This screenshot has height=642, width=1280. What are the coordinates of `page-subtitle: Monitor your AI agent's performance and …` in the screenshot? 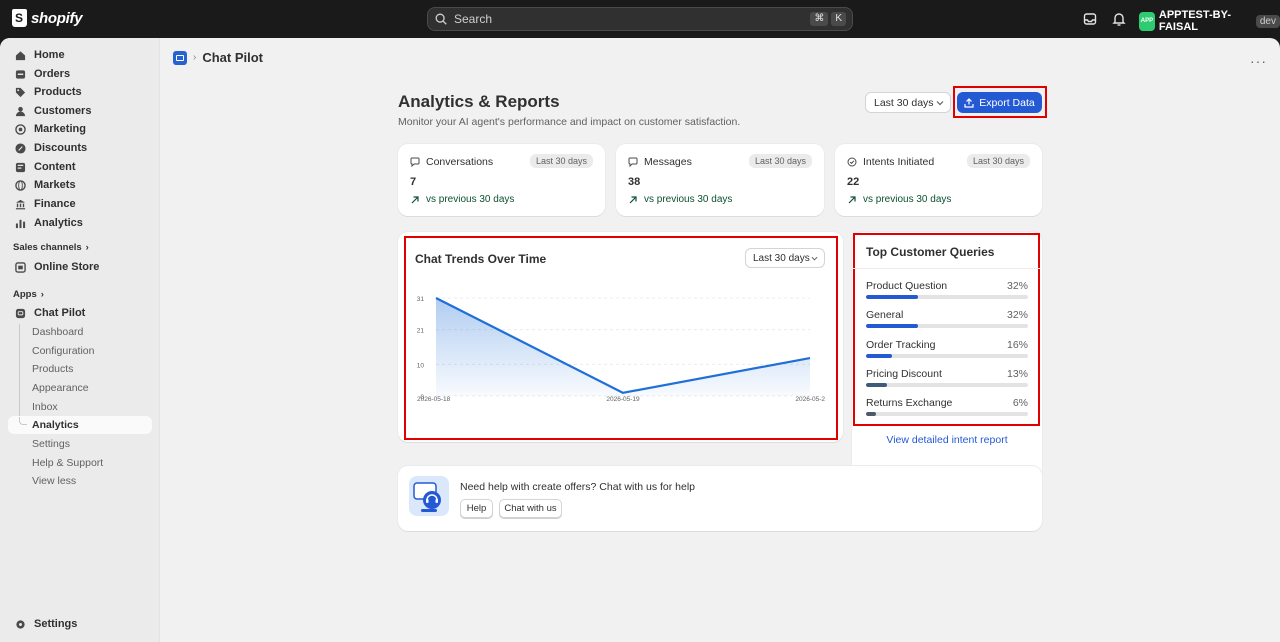 It's located at (569, 122).